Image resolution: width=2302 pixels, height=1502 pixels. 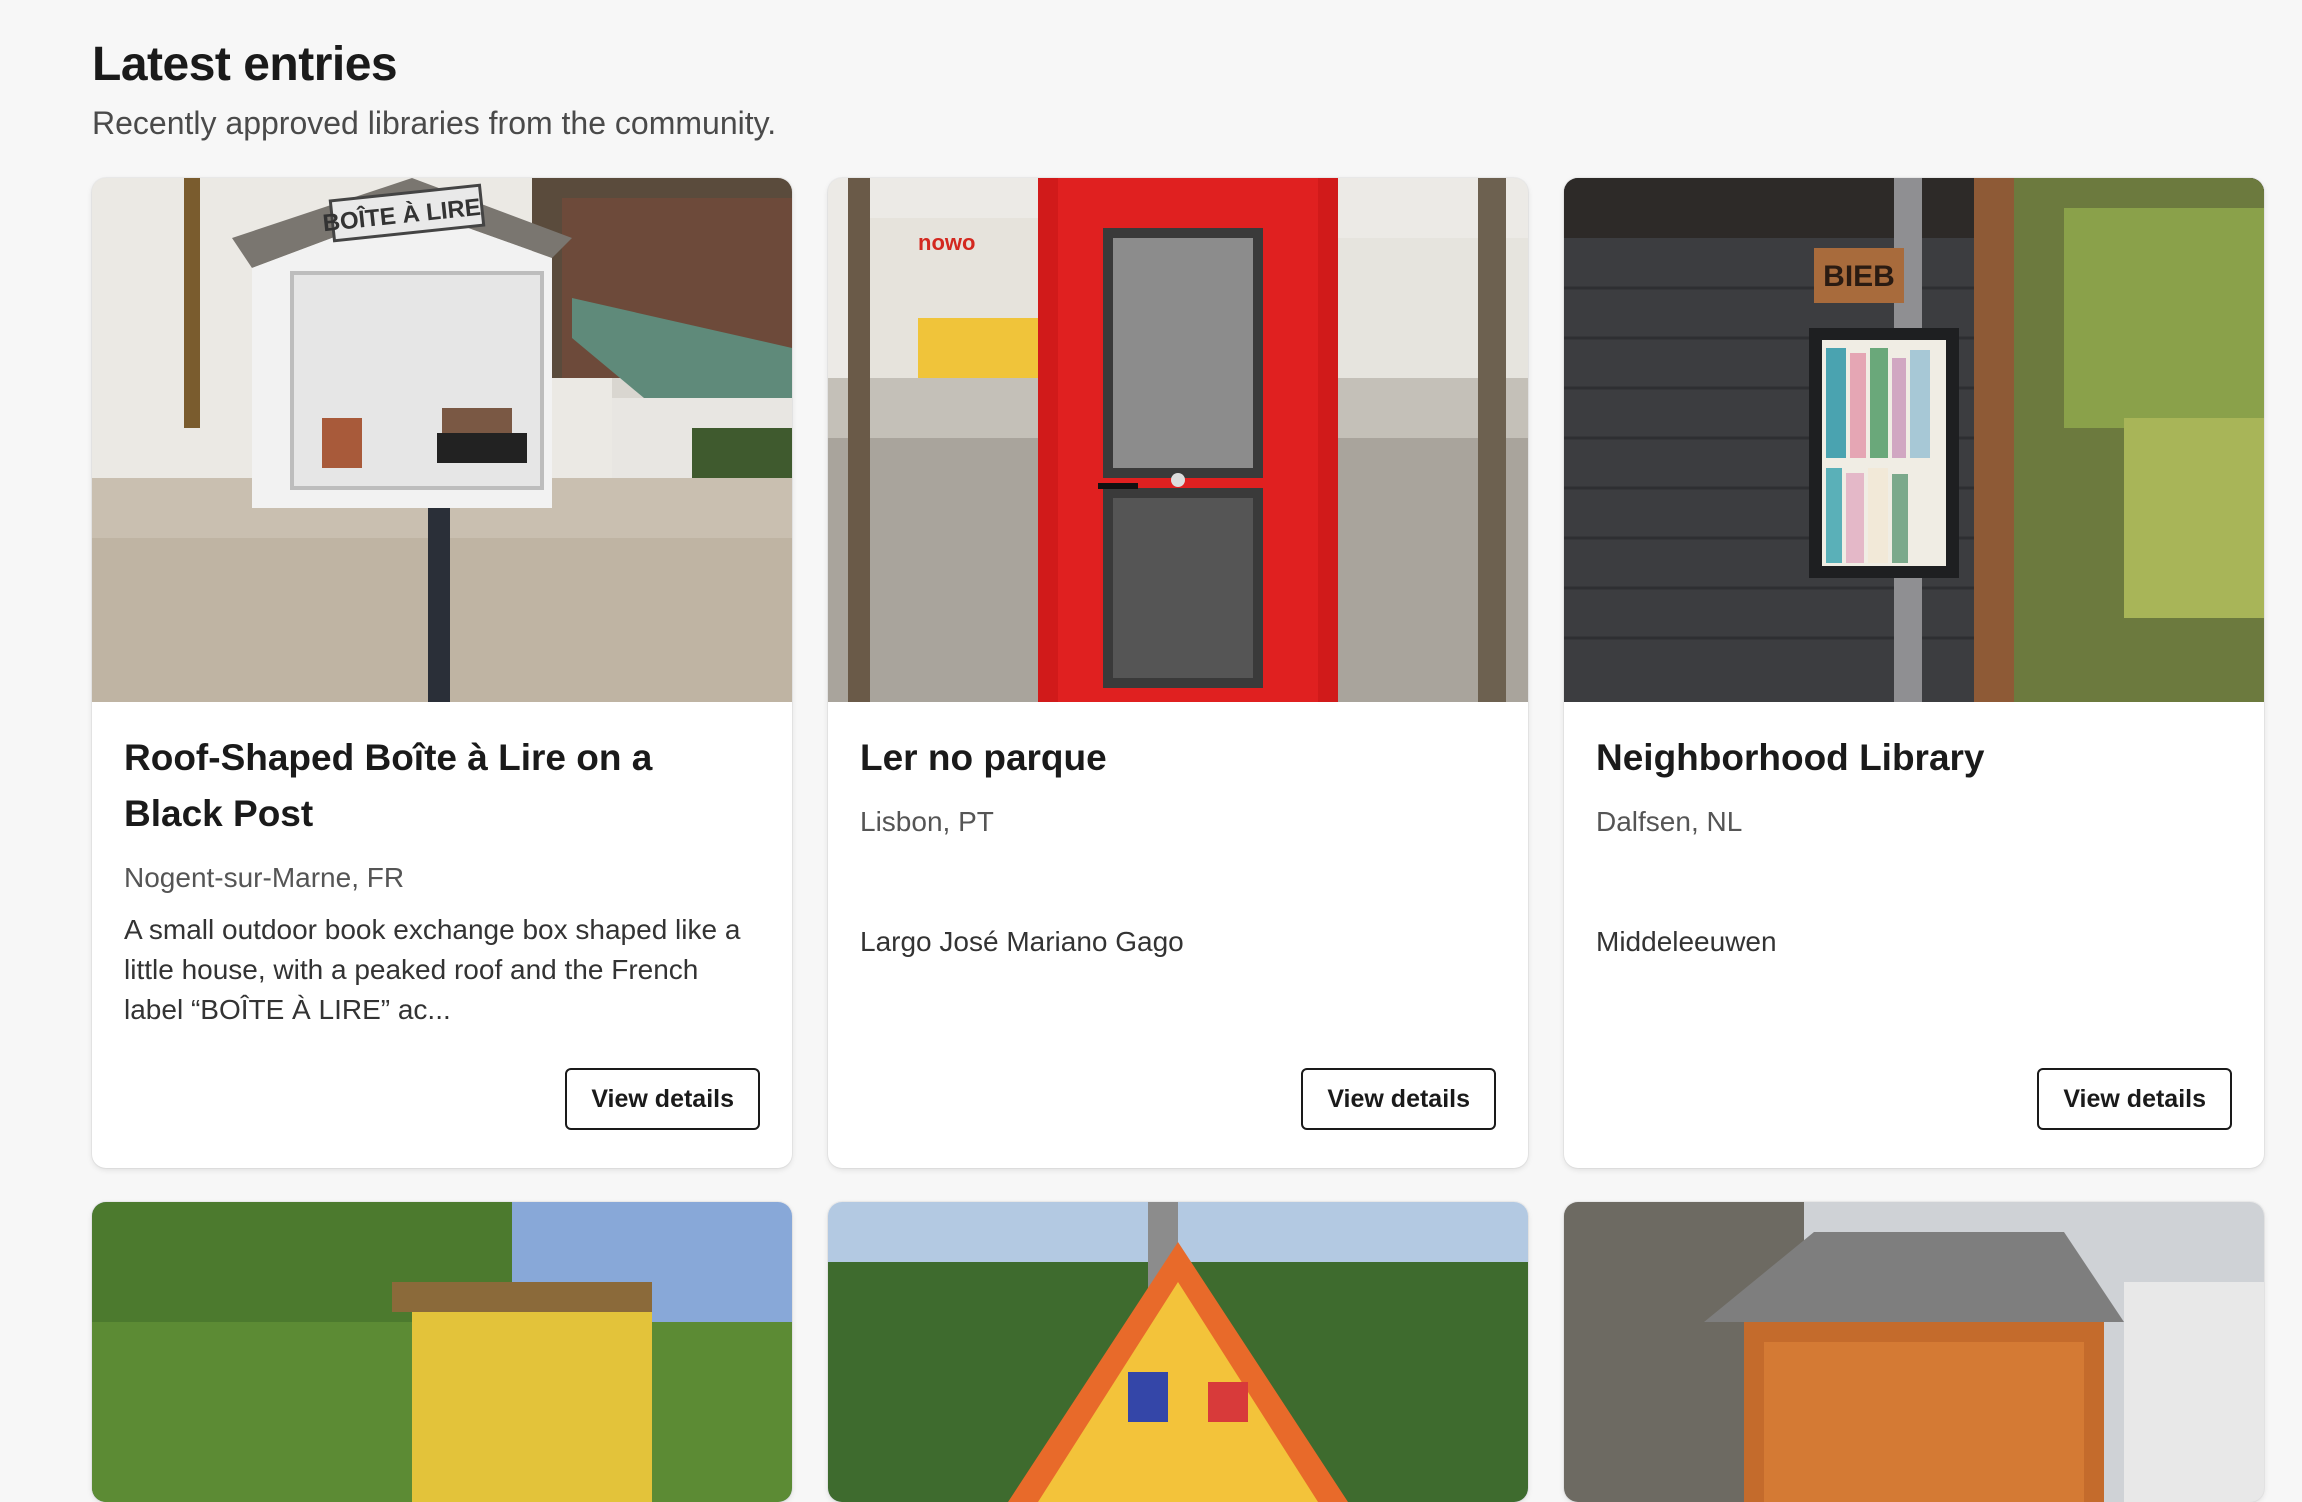 I want to click on library-photo: BIEB, so click(x=1914, y=440).